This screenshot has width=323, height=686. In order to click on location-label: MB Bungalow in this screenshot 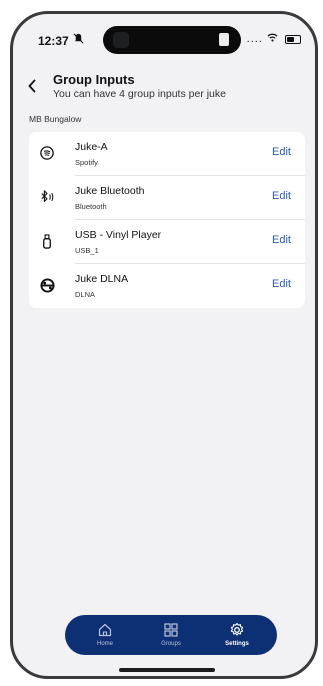, I will do `click(55, 119)`.